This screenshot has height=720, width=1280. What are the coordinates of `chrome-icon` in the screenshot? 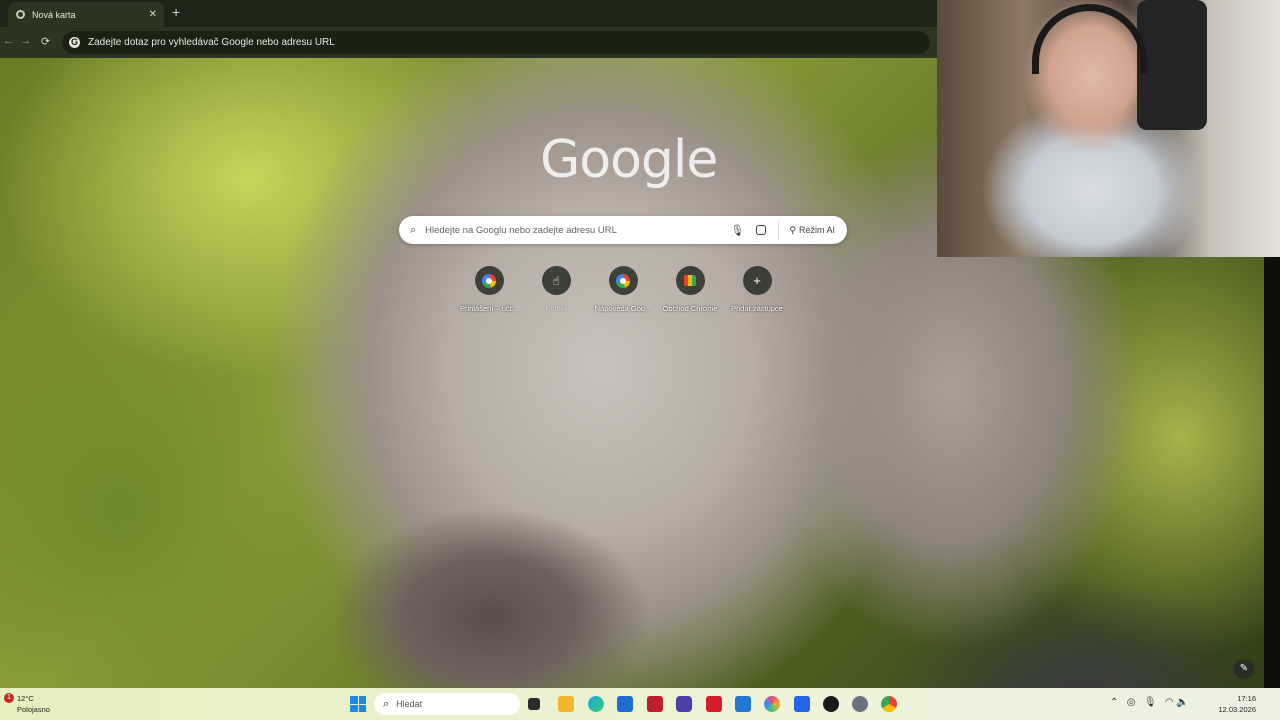 It's located at (889, 704).